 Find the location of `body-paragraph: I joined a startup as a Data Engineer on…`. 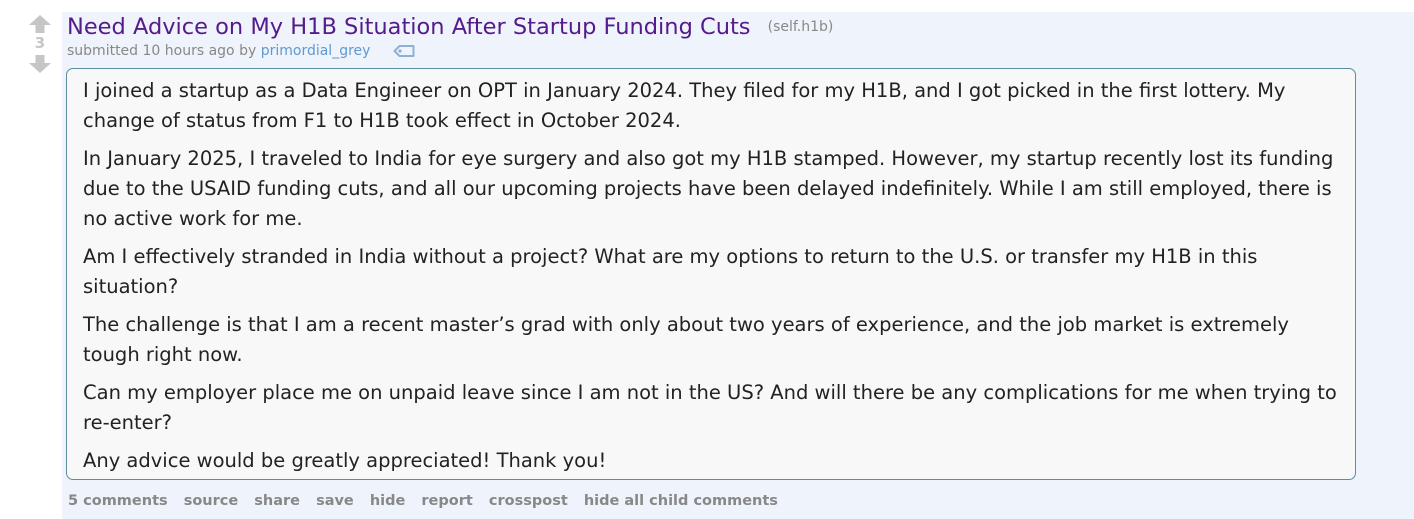

body-paragraph: I joined a startup as a Data Engineer on… is located at coordinates (684, 105).